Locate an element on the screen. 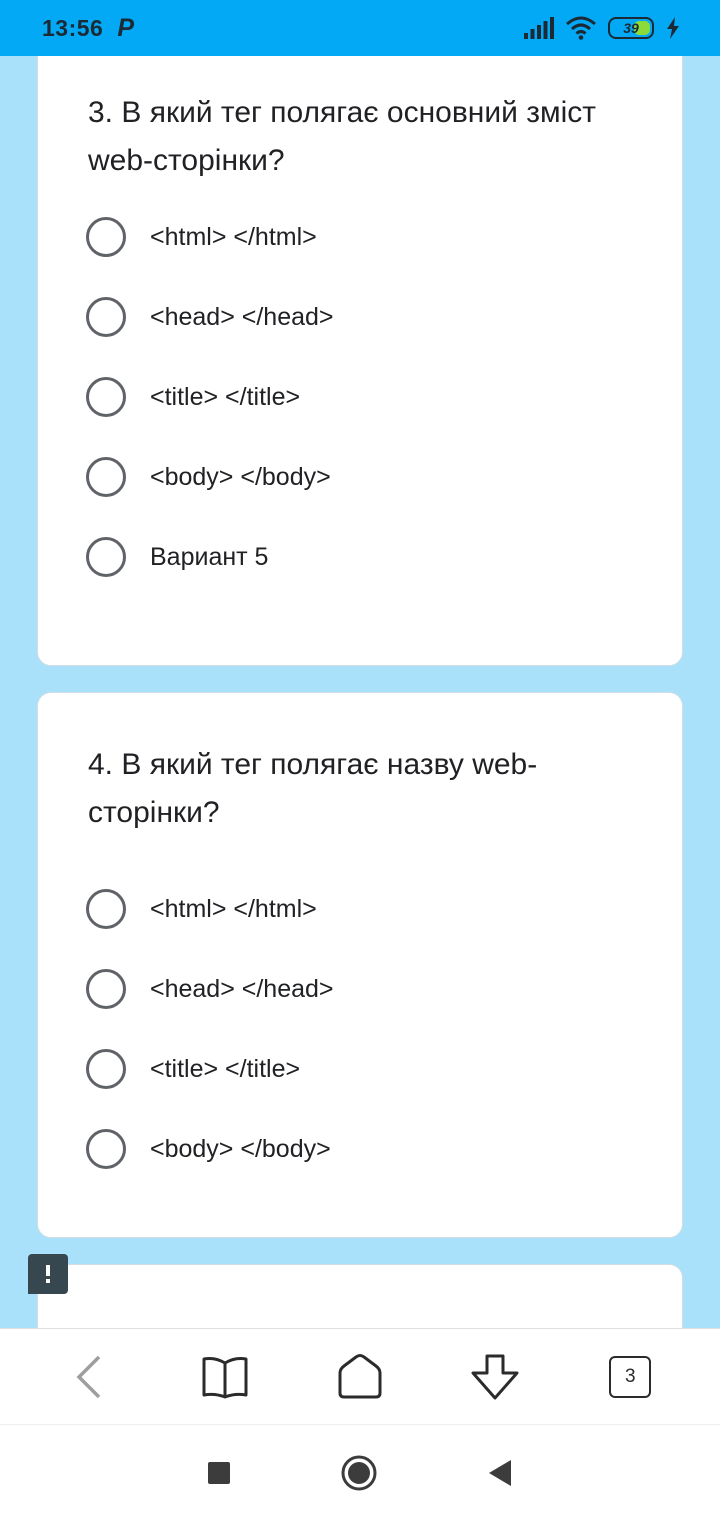  bookmarks-button is located at coordinates (225, 1377).